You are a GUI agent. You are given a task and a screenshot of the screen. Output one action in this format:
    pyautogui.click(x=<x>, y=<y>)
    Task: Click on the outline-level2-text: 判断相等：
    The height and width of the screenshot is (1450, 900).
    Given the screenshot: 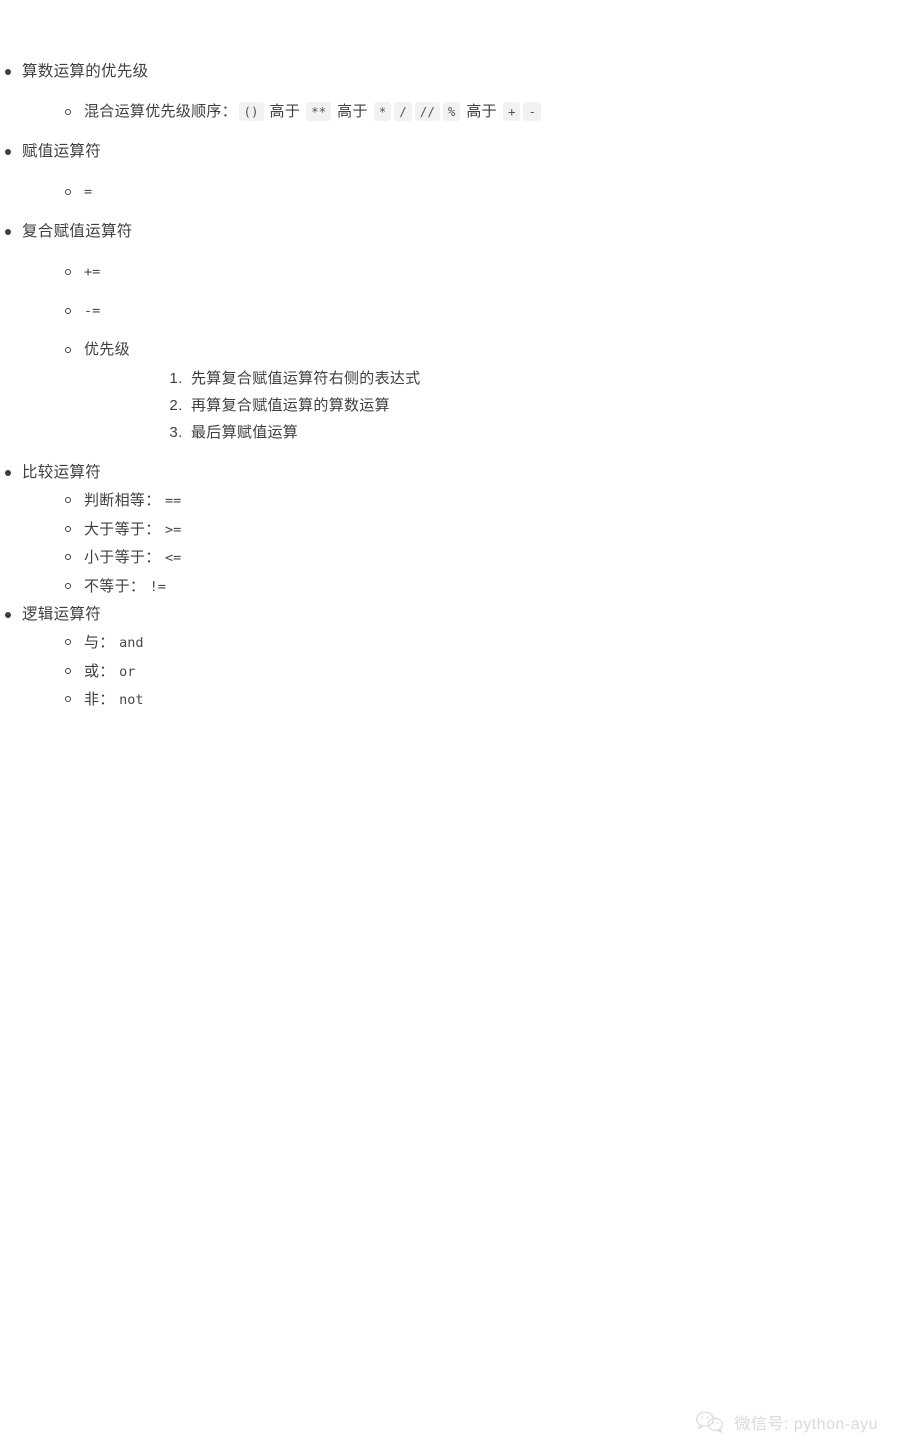 What is the action you would take?
    pyautogui.click(x=122, y=500)
    